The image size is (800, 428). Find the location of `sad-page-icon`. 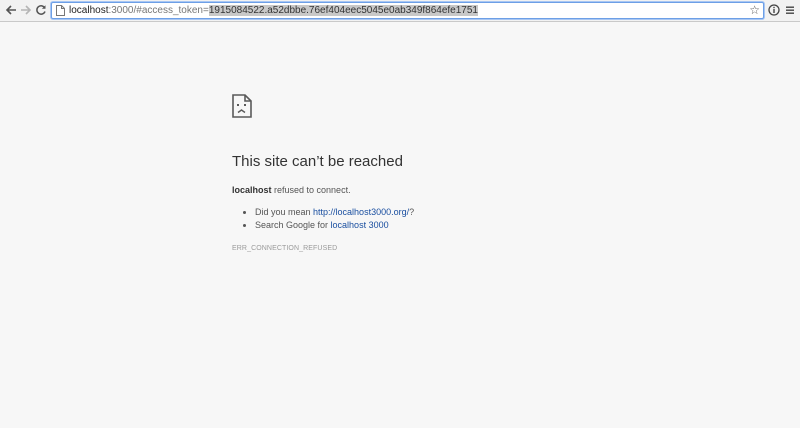

sad-page-icon is located at coordinates (242, 106).